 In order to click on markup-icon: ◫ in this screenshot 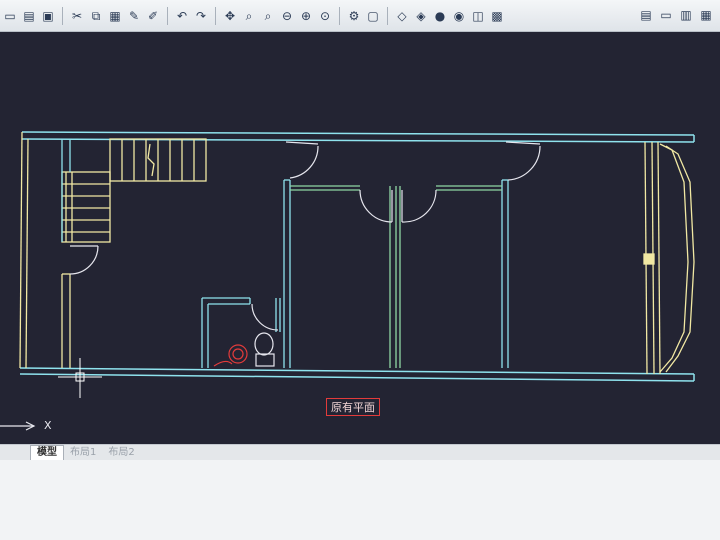, I will do `click(478, 16)`.